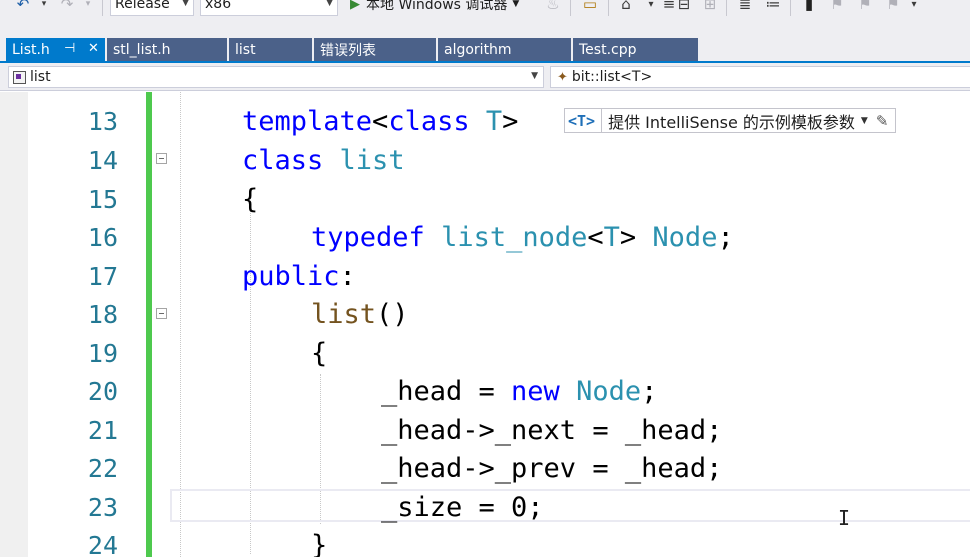 The height and width of the screenshot is (557, 970). Describe the element at coordinates (102, 507) in the screenshot. I see `line-number: 23` at that location.